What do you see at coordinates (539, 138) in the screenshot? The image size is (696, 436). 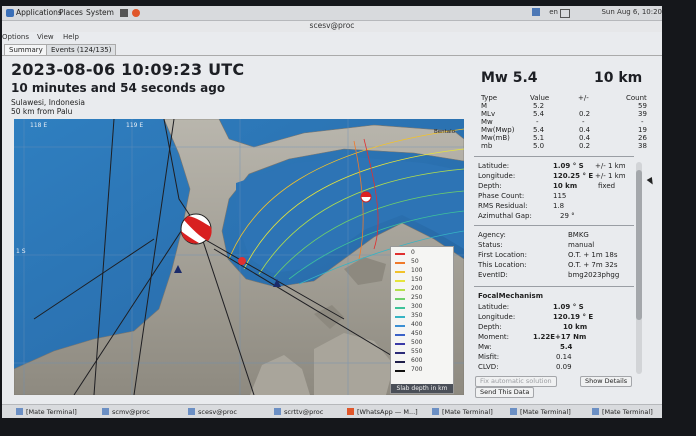 I see `cell-value: 5.1` at bounding box center [539, 138].